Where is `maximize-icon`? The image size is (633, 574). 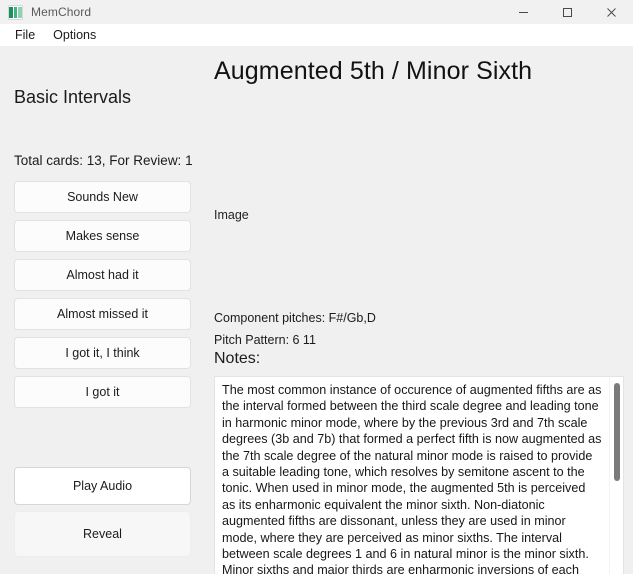
maximize-icon is located at coordinates (567, 12).